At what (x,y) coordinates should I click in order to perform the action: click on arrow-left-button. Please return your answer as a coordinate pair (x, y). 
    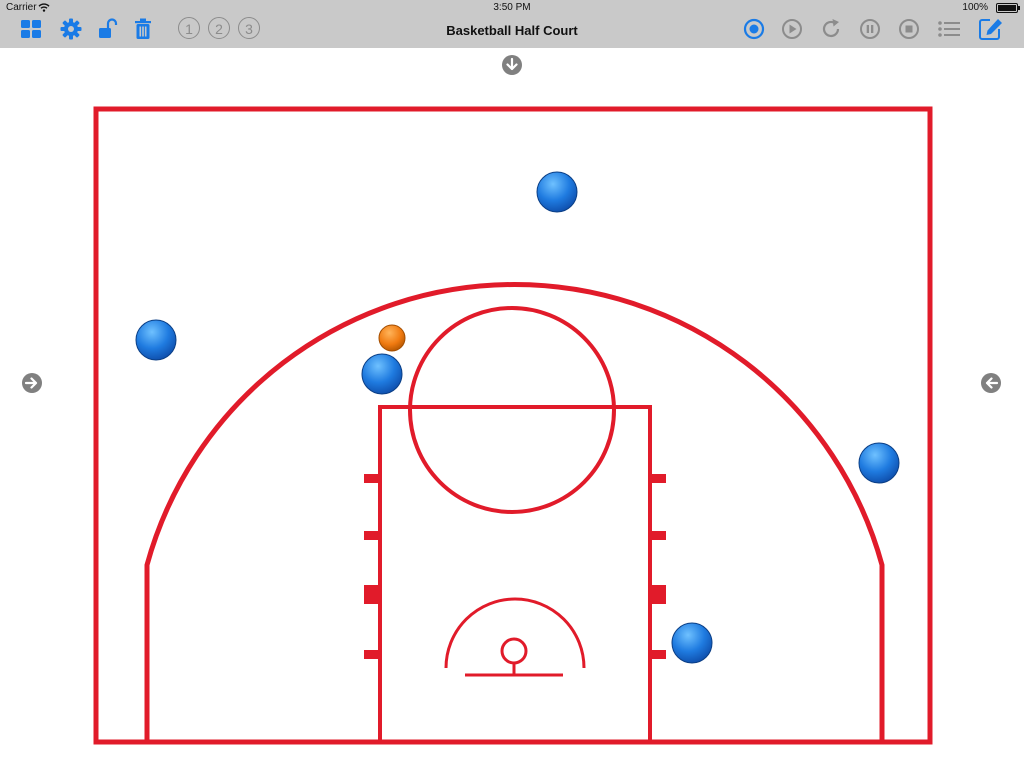
    Looking at the image, I should click on (991, 383).